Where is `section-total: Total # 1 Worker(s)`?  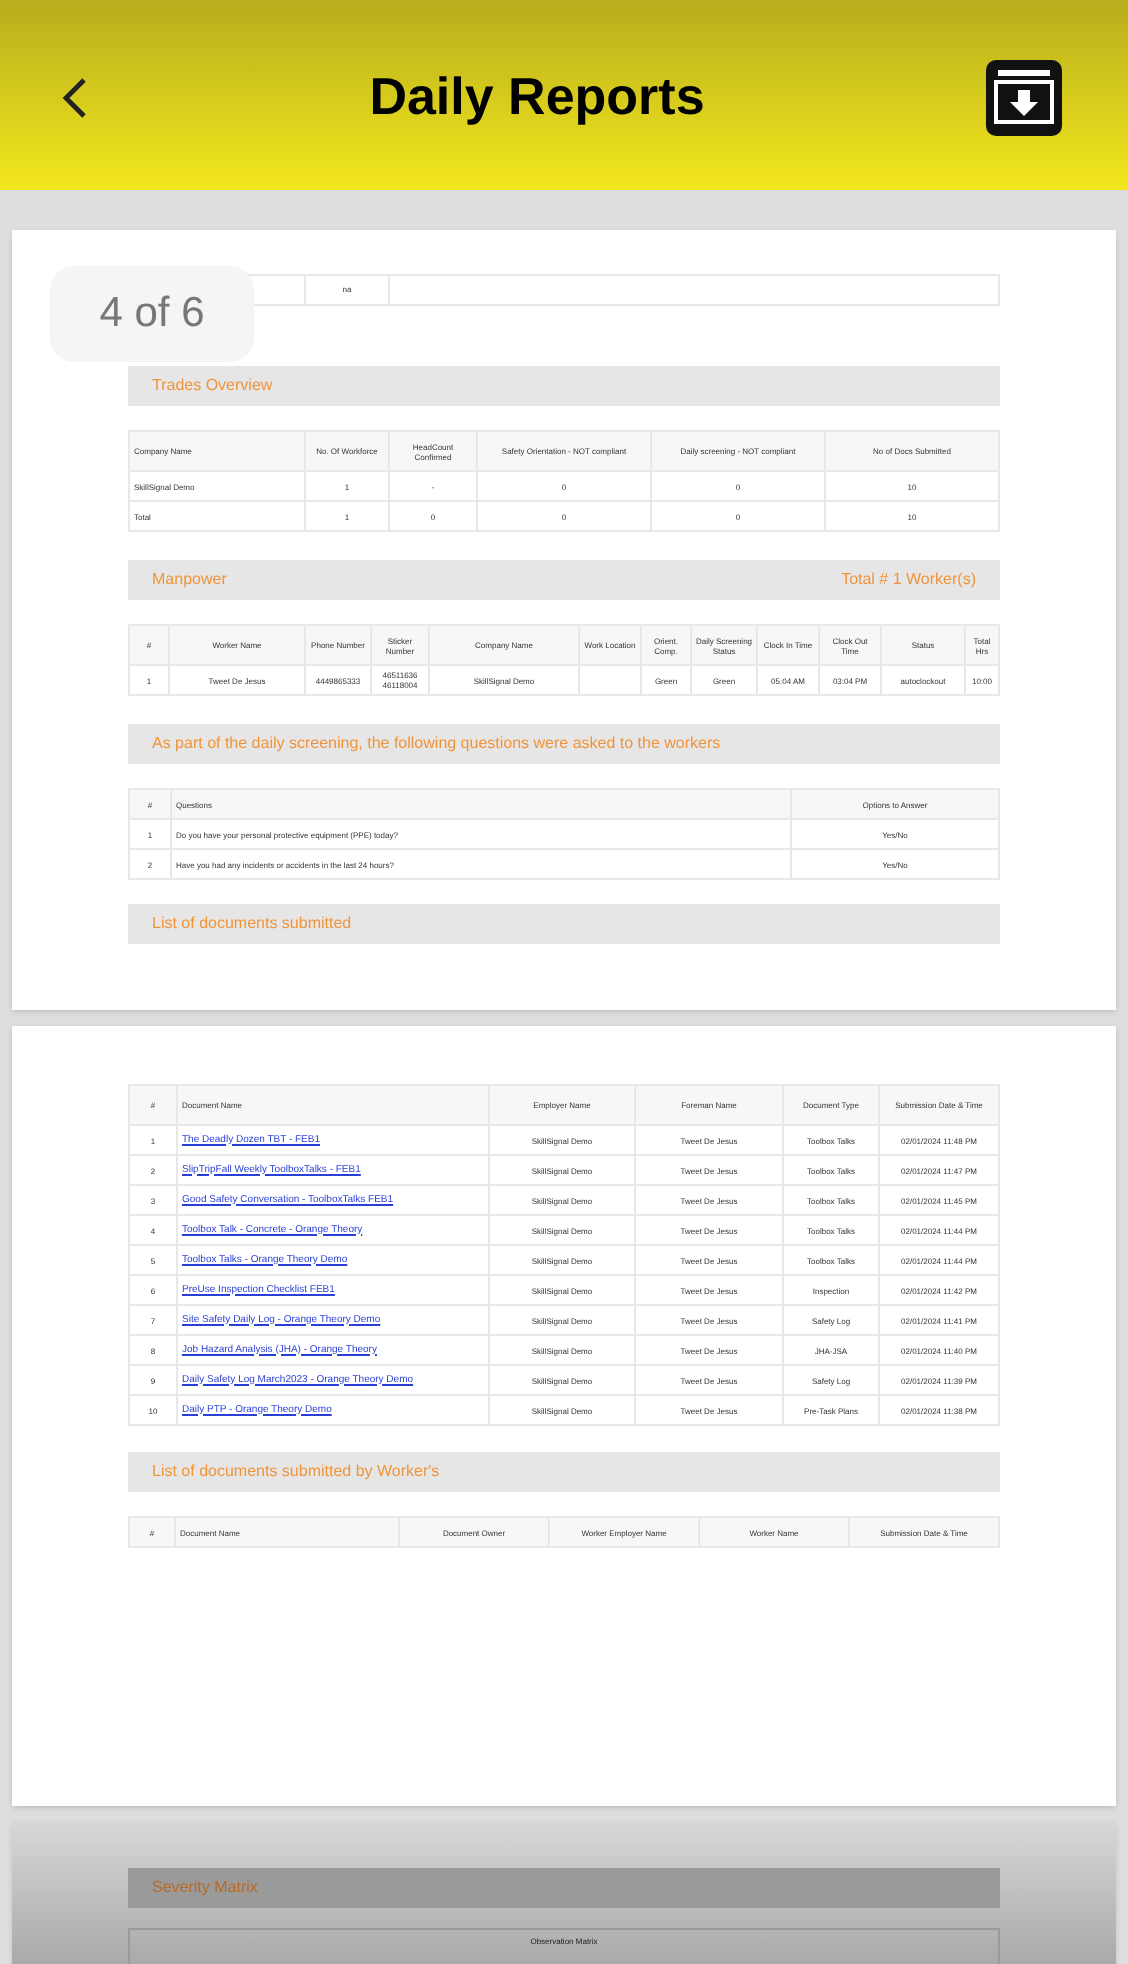
section-total: Total # 1 Worker(s) is located at coordinates (908, 580).